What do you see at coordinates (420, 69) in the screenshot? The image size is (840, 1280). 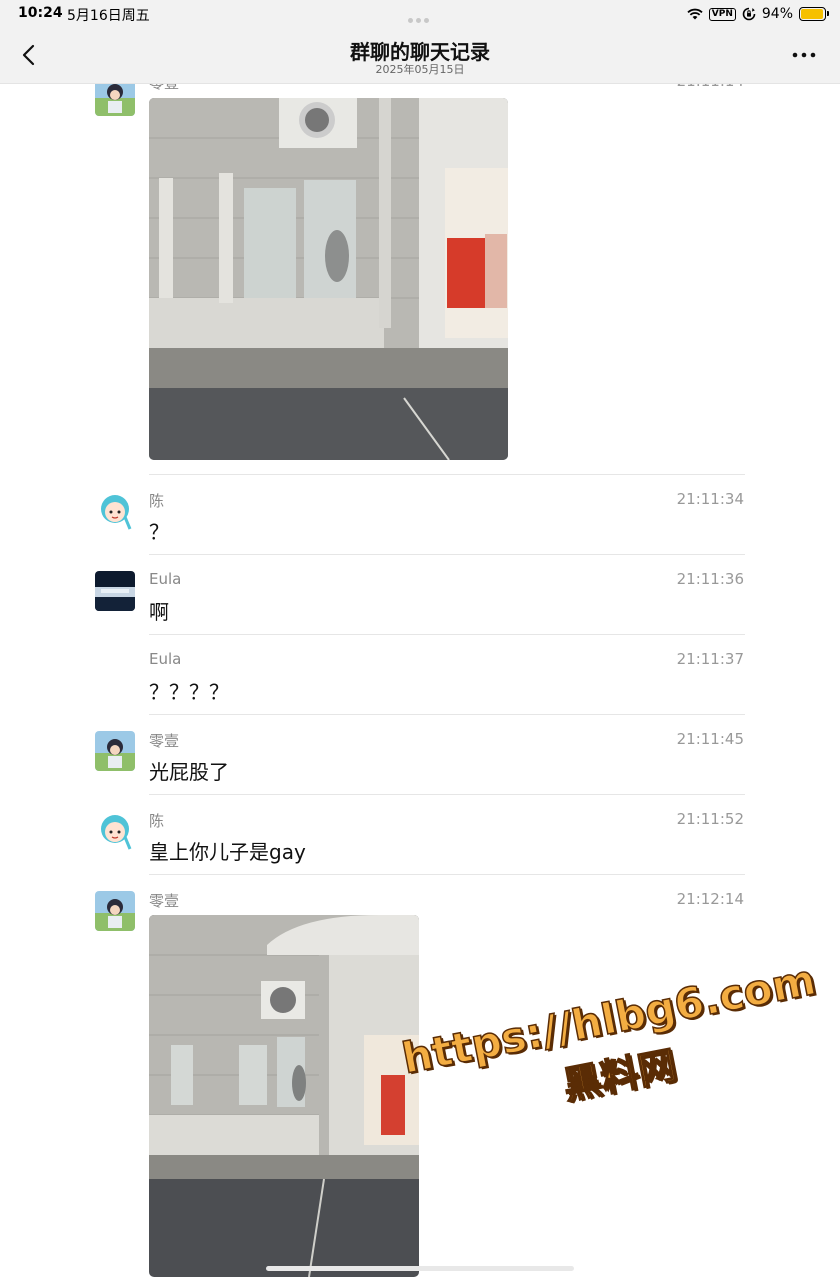 I see `page-subtitle-date: 2025年05月15日` at bounding box center [420, 69].